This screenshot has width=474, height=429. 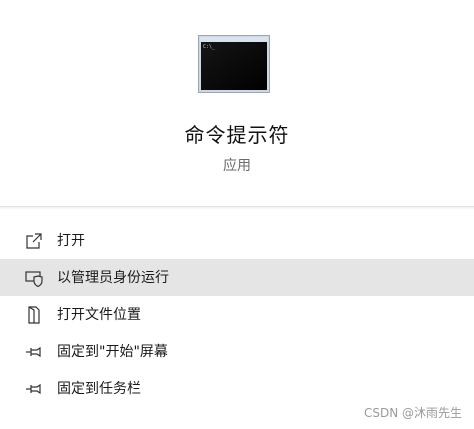 I want to click on menu-item-label: 以管理员身份运行, so click(x=113, y=278).